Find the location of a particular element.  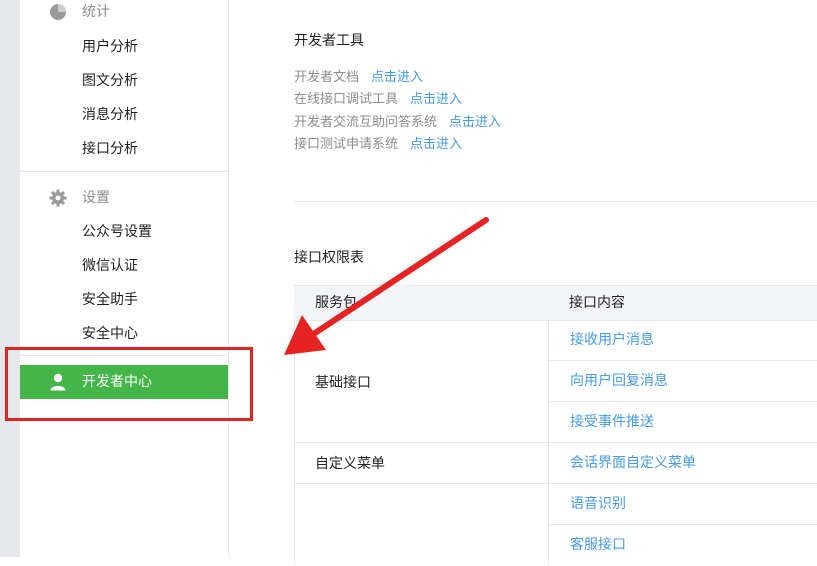

dev-tool-row: 接口测试申请系统 点击进入 is located at coordinates (378, 145).